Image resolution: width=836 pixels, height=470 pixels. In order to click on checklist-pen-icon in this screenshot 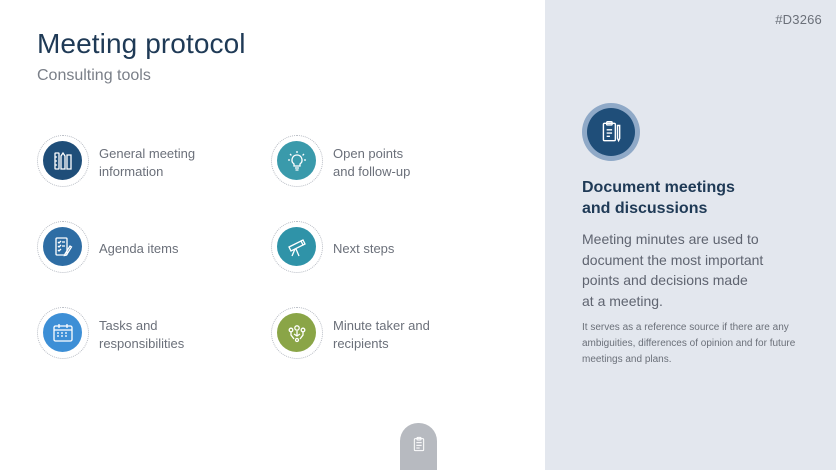, I will do `click(62, 246)`.